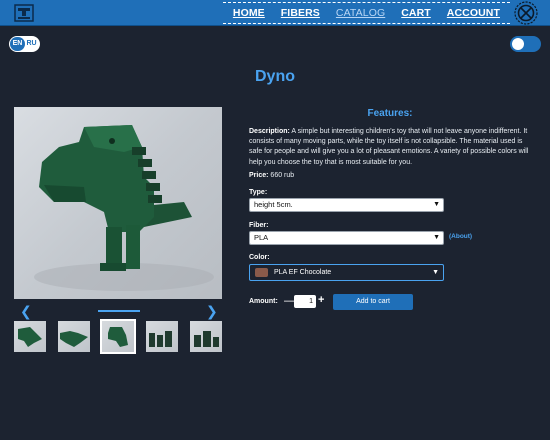  Describe the element at coordinates (212, 311) in the screenshot. I see `gallery-next-arrow-icon: ❯` at that location.